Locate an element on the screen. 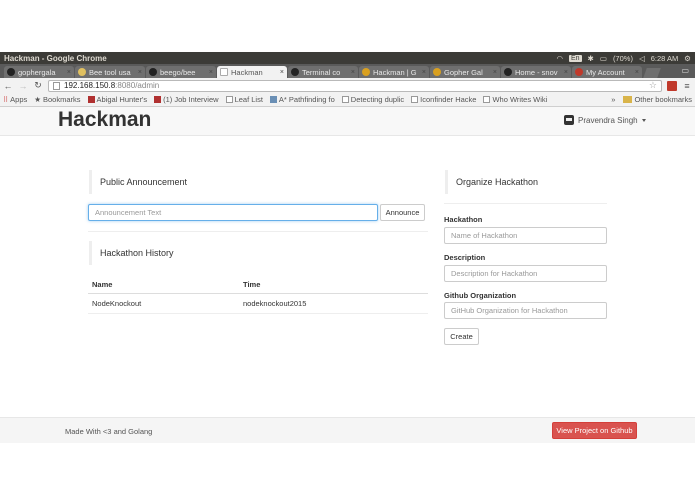  tab-5: Hackman | G × is located at coordinates (394, 72).